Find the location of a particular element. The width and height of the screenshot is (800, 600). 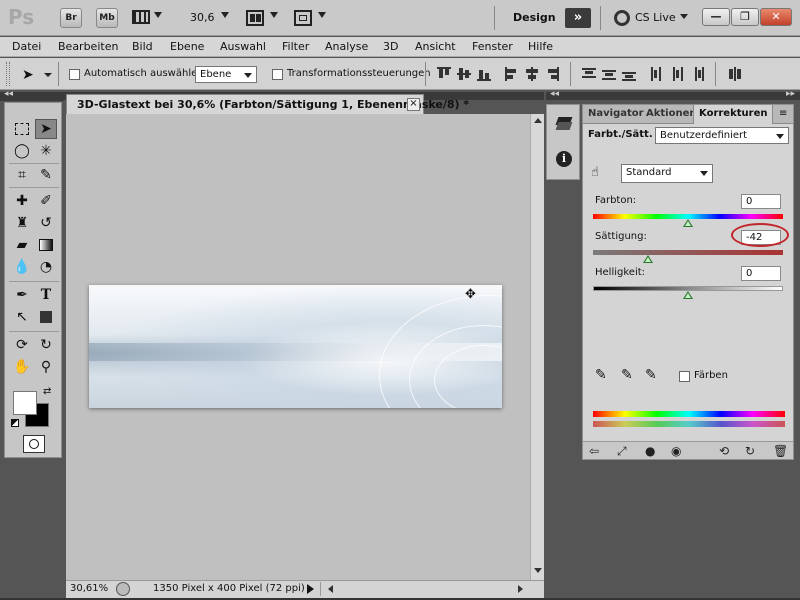

panel-collapse-strip: ◂◂ ▸▸ is located at coordinates (673, 94).